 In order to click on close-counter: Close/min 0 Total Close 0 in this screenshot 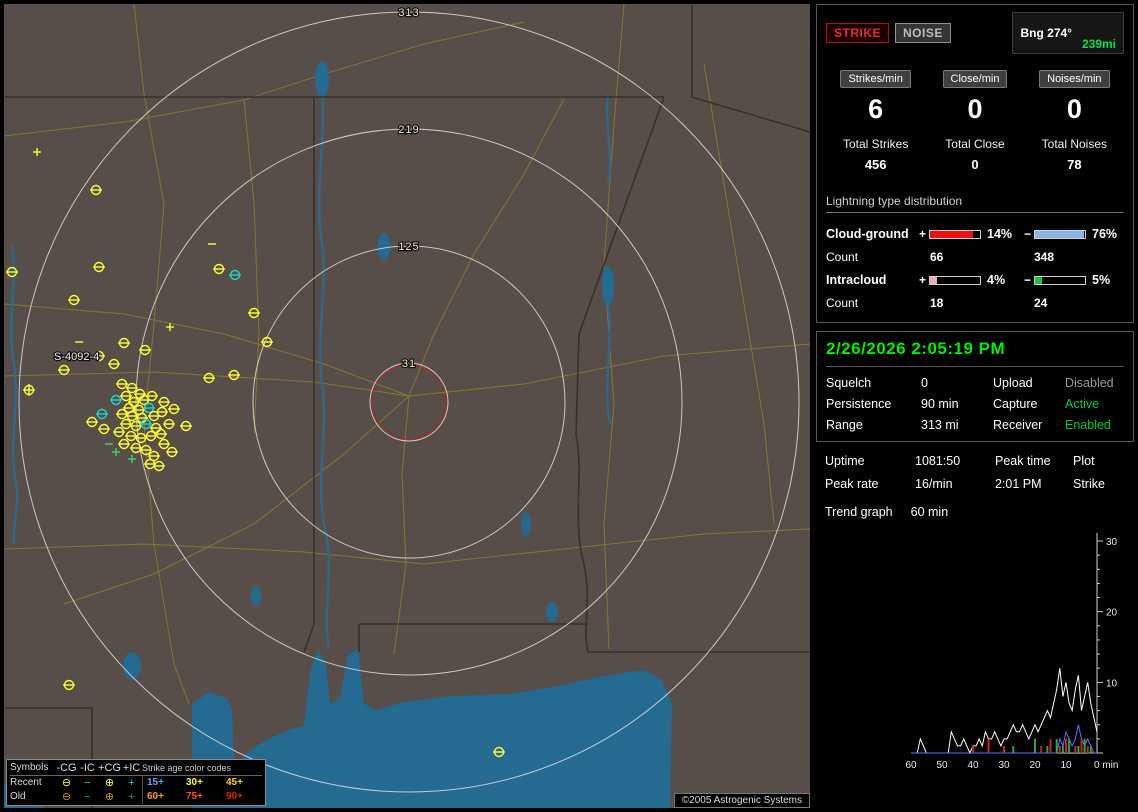, I will do `click(974, 121)`.